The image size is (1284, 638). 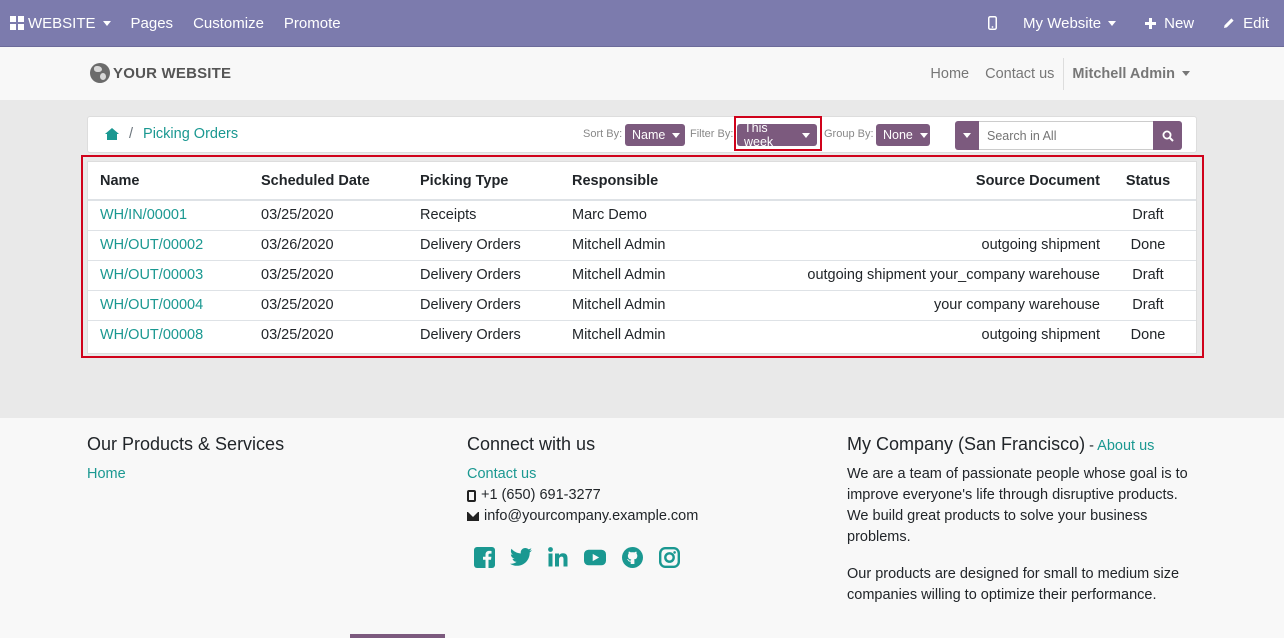 What do you see at coordinates (591, 516) in the screenshot?
I see `footer-email-text: info@yourcompany.example.com` at bounding box center [591, 516].